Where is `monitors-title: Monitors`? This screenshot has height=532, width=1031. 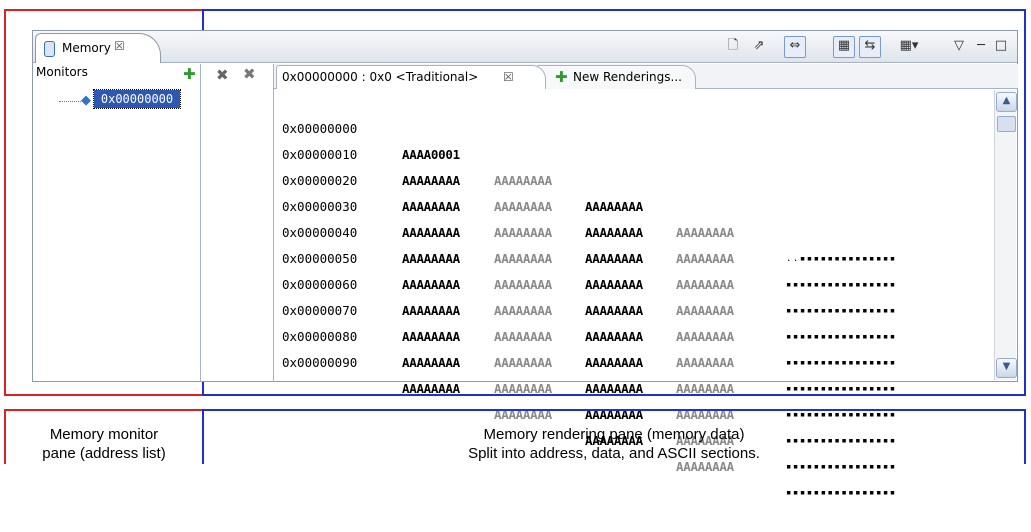 monitors-title: Monitors is located at coordinates (62, 72).